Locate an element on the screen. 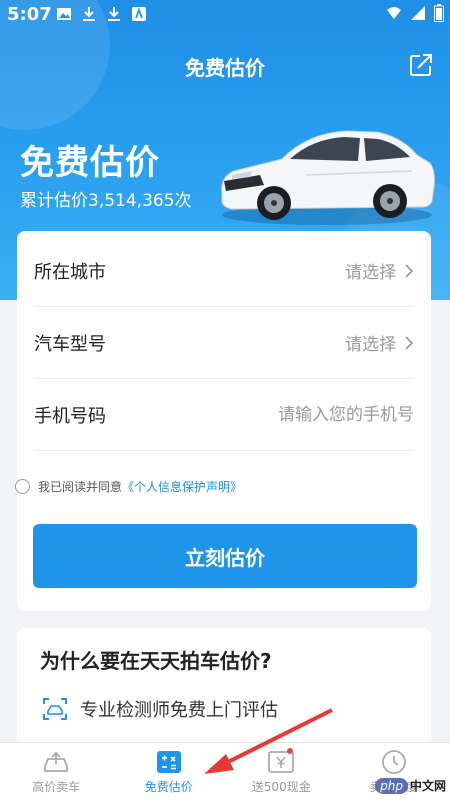  watermark-logo: php is located at coordinates (391, 785).